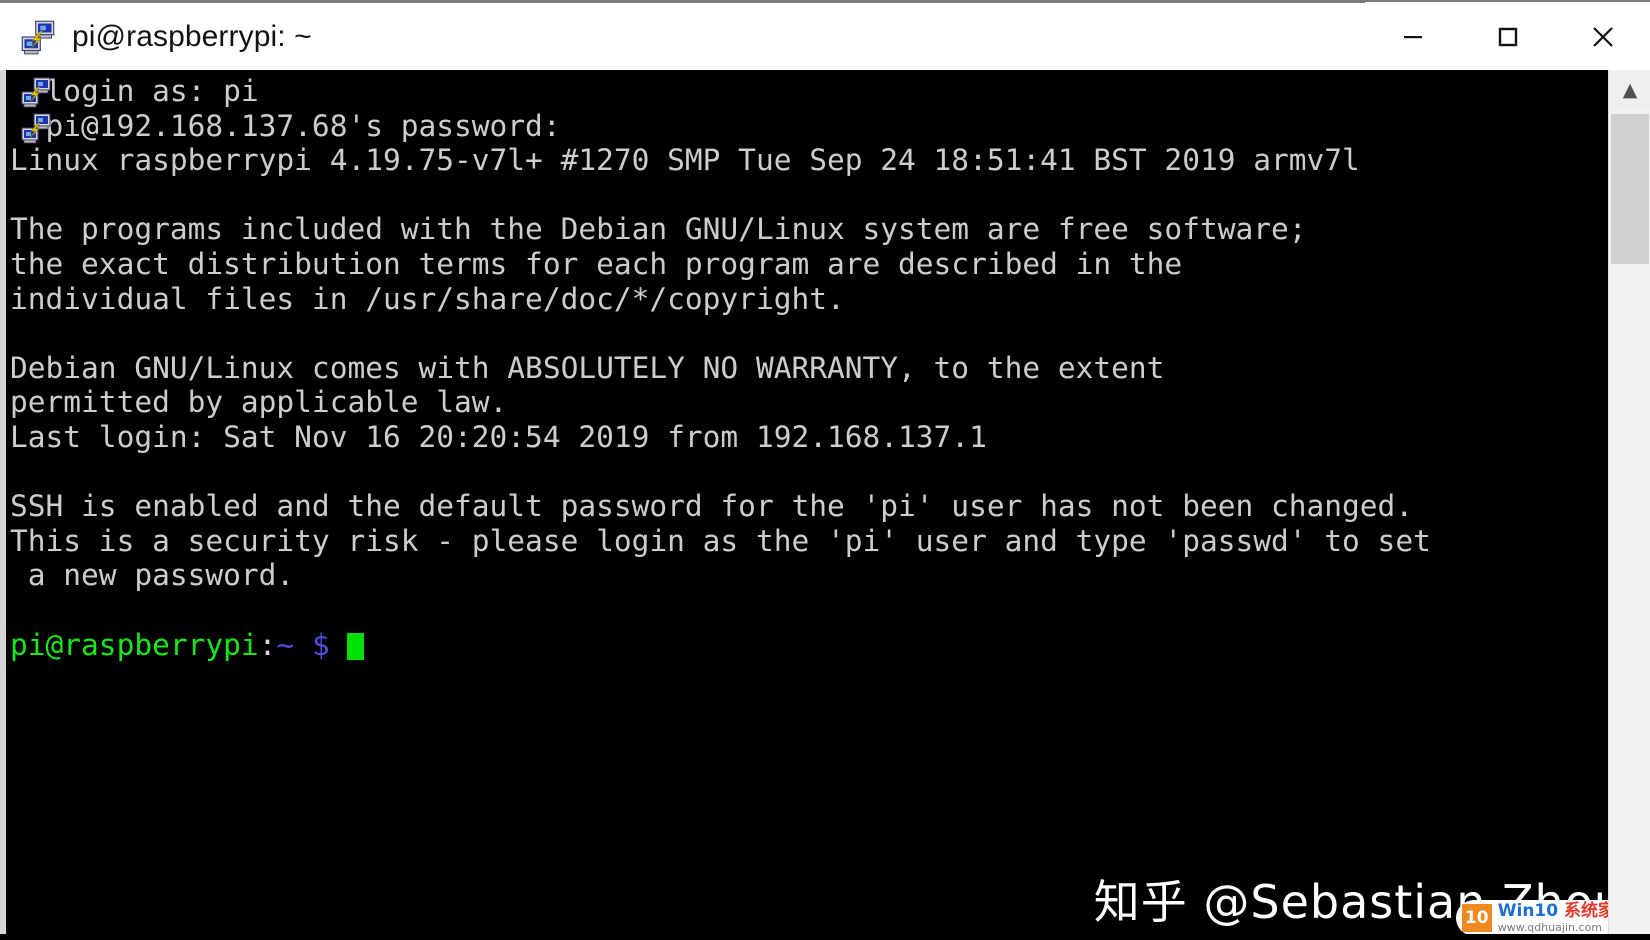 This screenshot has height=940, width=1650. I want to click on minimize-icon, so click(1412, 36).